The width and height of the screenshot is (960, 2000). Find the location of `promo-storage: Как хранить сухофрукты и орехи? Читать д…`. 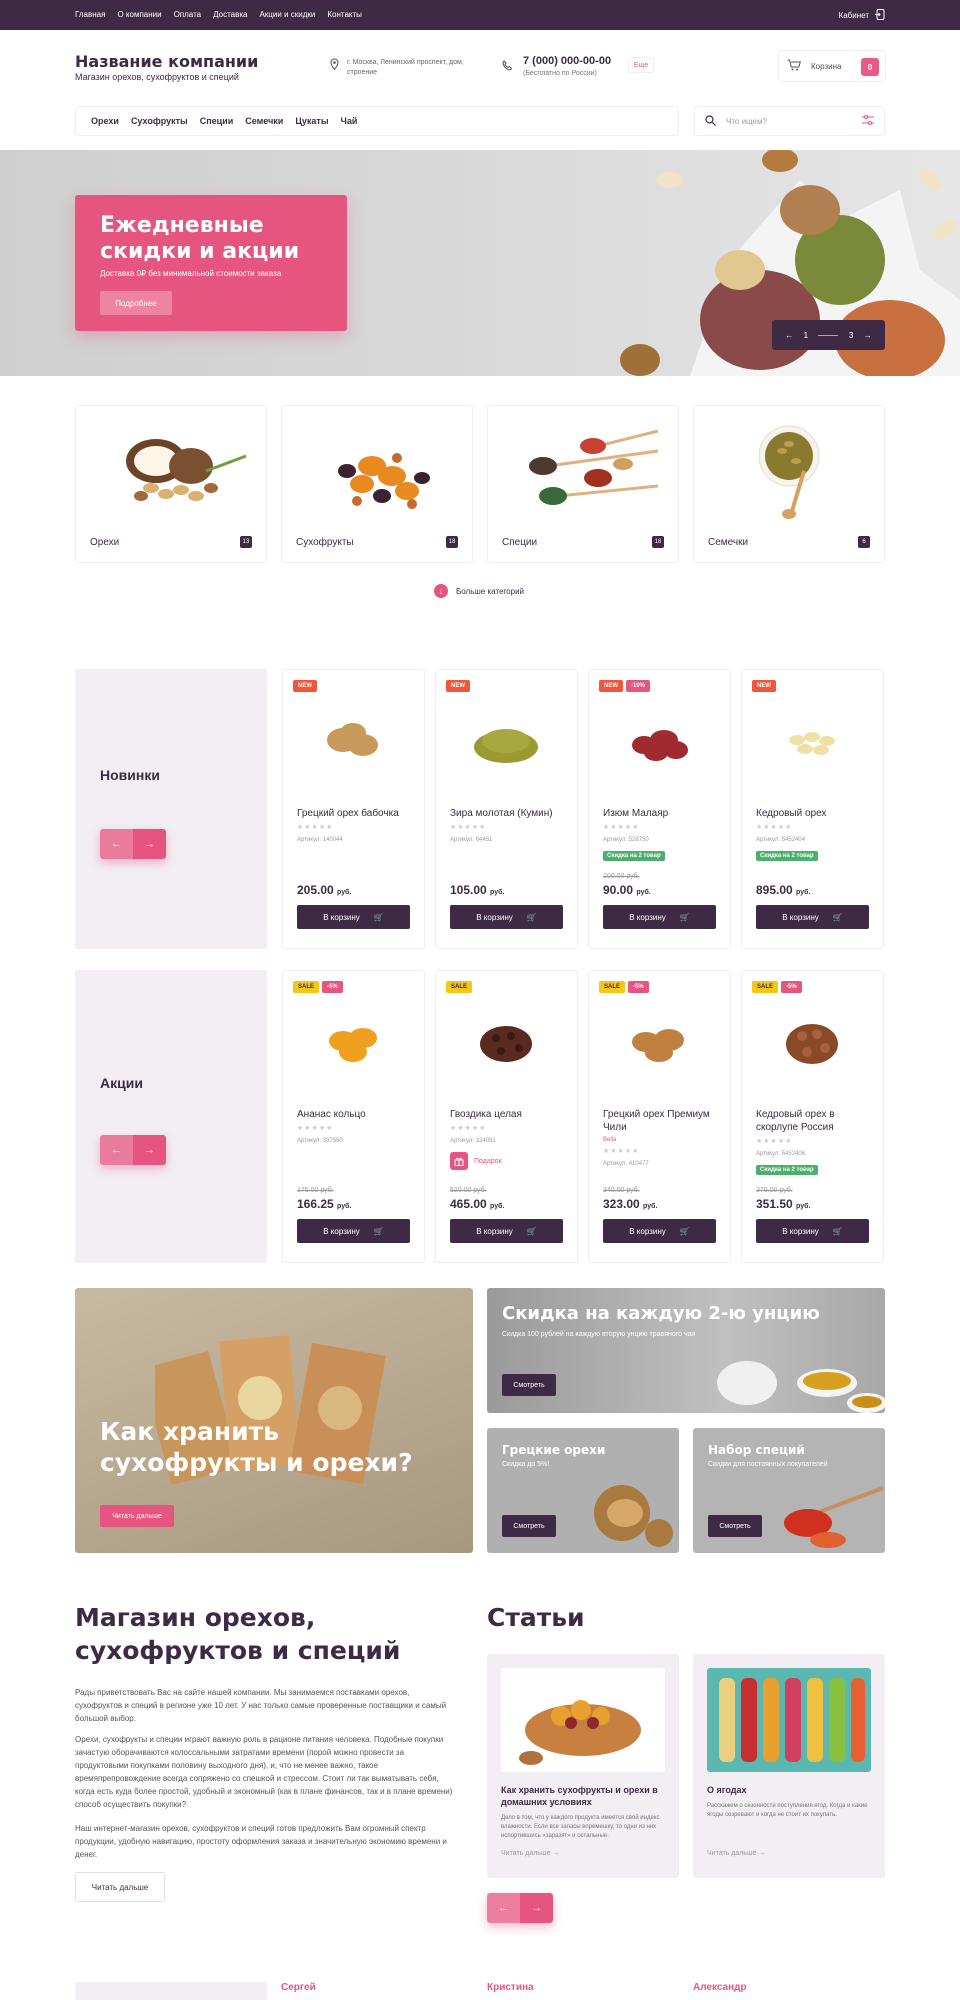

promo-storage: Как хранить сухофрукты и орехи? Читать д… is located at coordinates (274, 1420).